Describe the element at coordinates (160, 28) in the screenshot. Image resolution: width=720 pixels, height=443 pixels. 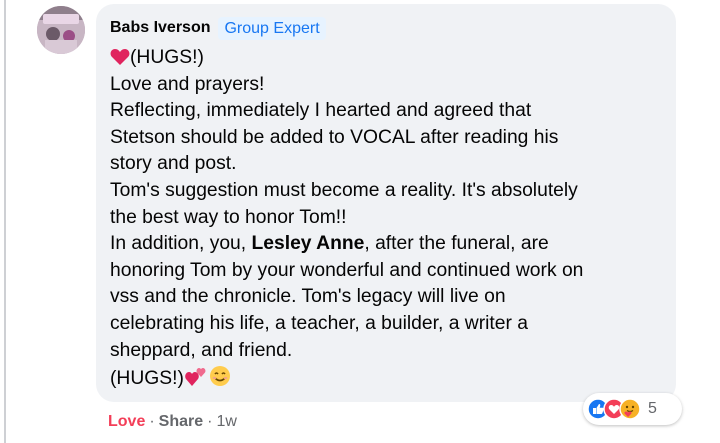
I see `author-name: Babs Iverson` at that location.